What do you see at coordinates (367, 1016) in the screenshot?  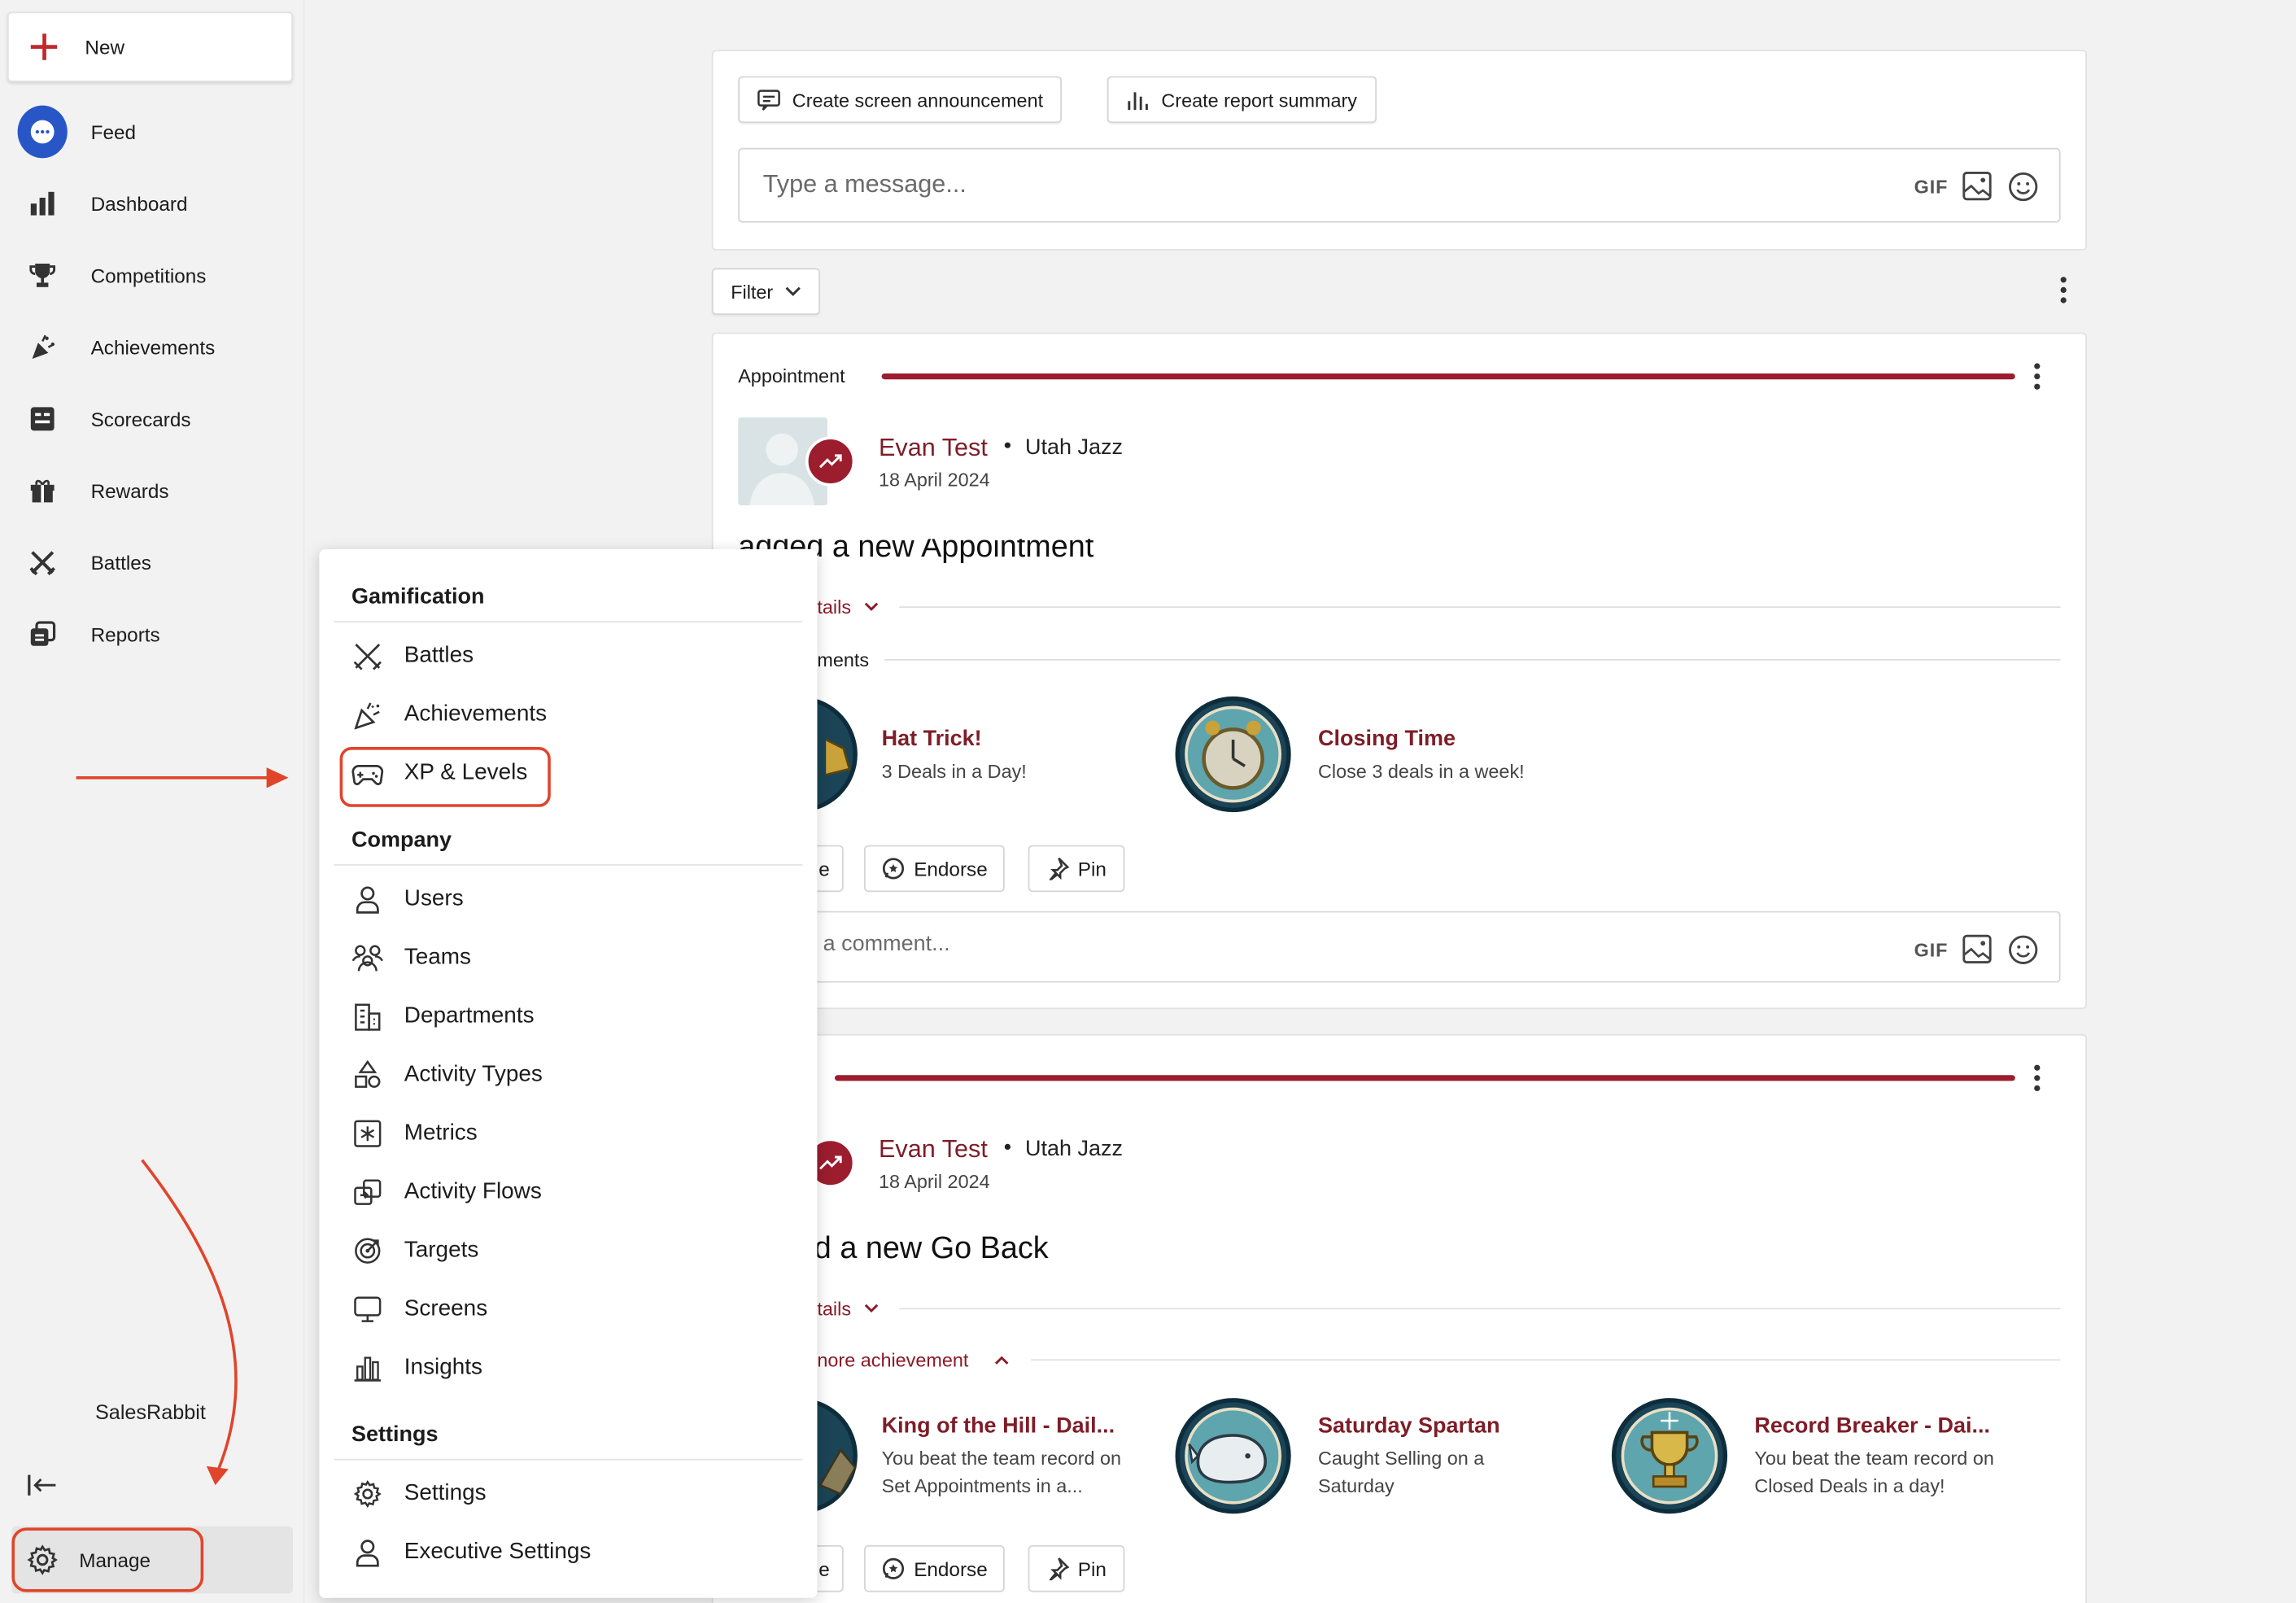 I see `building-icon` at bounding box center [367, 1016].